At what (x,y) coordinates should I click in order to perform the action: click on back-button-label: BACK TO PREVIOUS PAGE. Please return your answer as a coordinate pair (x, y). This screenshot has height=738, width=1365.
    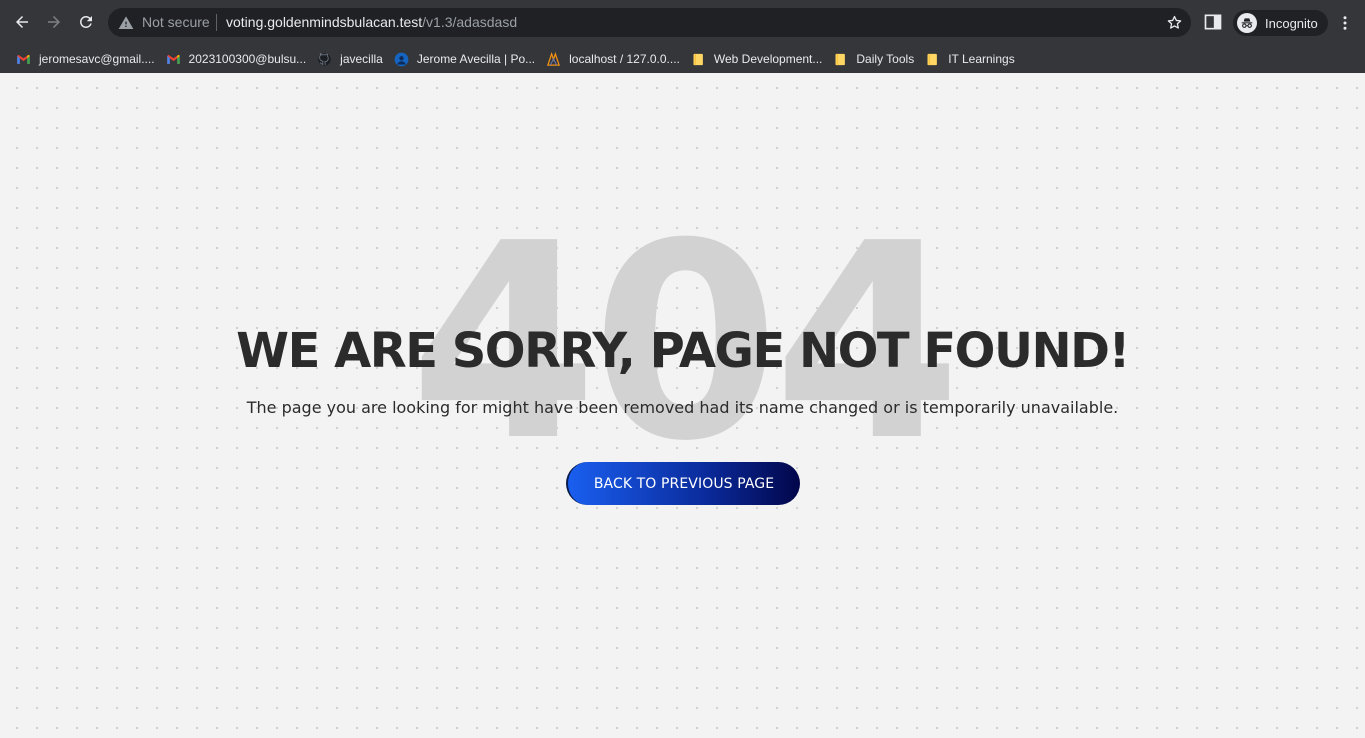
    Looking at the image, I should click on (684, 483).